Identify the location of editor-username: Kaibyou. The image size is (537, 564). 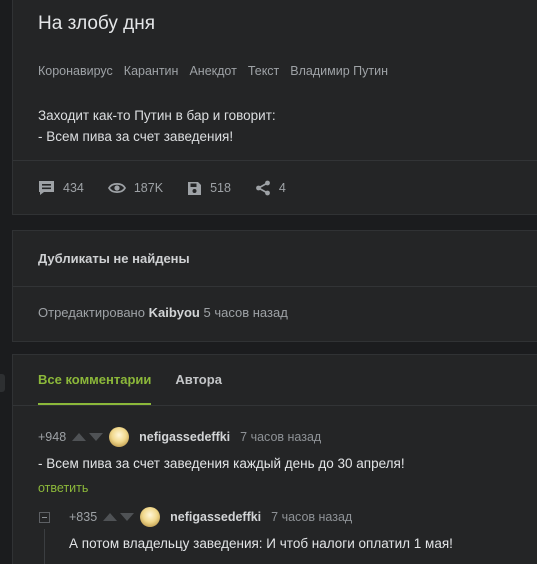
(174, 312).